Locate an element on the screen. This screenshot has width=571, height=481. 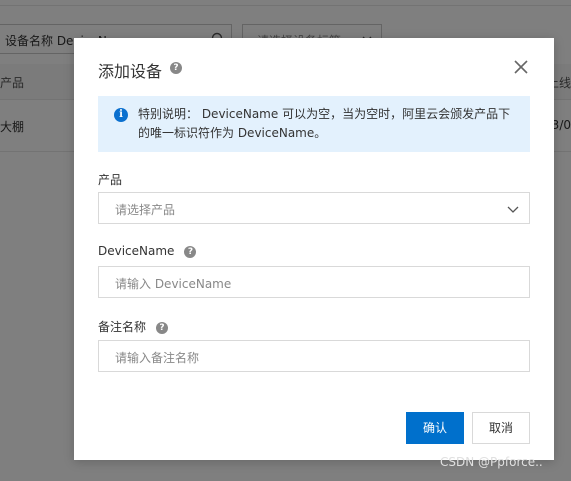
note-name-label-row: 备注名称? is located at coordinates (133, 326).